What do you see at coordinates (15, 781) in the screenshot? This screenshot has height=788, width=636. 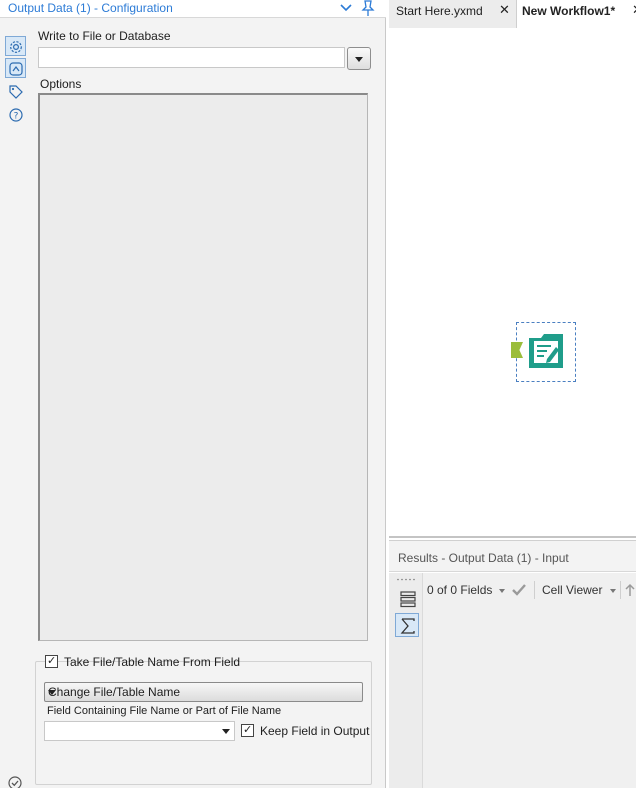 I see `check-circle-icon` at bounding box center [15, 781].